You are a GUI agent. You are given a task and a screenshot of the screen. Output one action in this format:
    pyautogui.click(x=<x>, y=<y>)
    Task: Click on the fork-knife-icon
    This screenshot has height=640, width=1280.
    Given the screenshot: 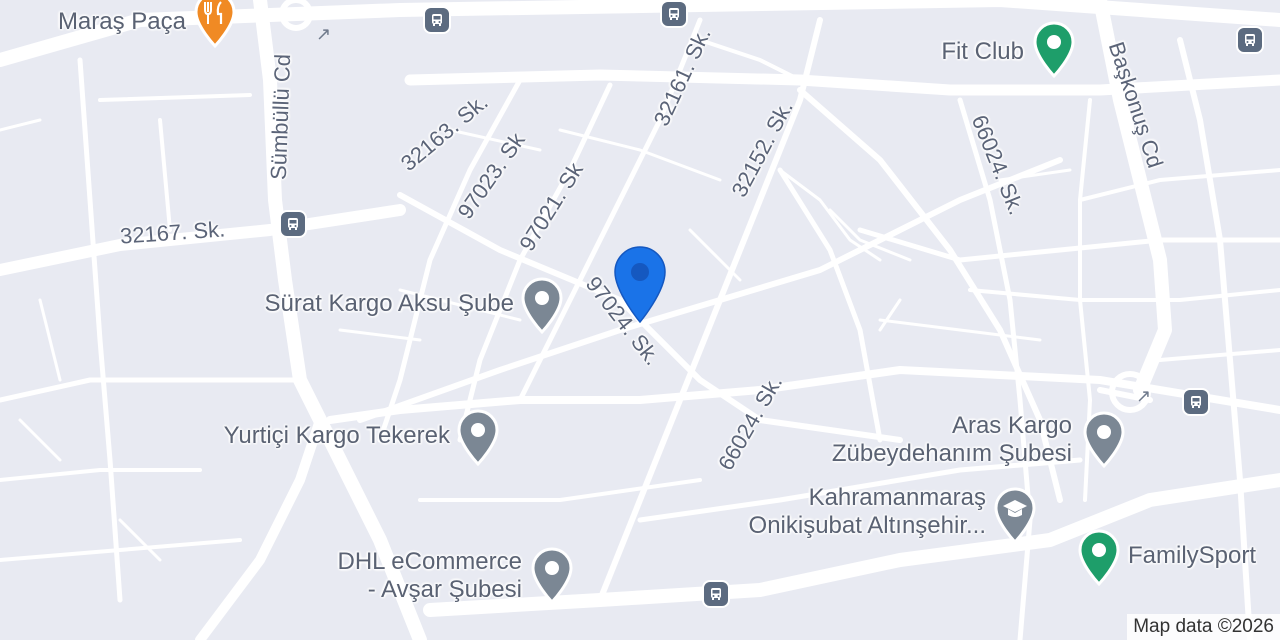 What is the action you would take?
    pyautogui.click(x=215, y=25)
    